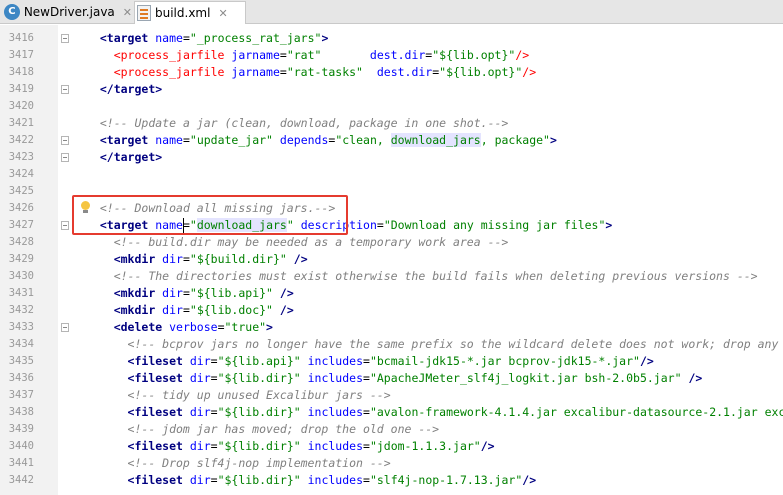  What do you see at coordinates (21, 242) in the screenshot?
I see `line-number: 3428` at bounding box center [21, 242].